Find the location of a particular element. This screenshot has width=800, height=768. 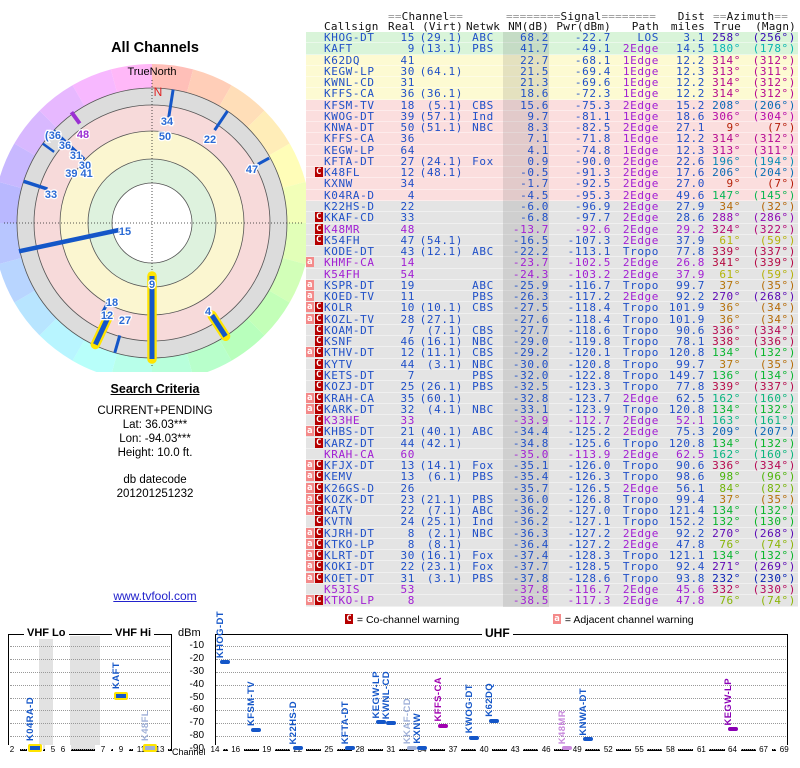

nm-cell: -24.3 is located at coordinates (526, 274).